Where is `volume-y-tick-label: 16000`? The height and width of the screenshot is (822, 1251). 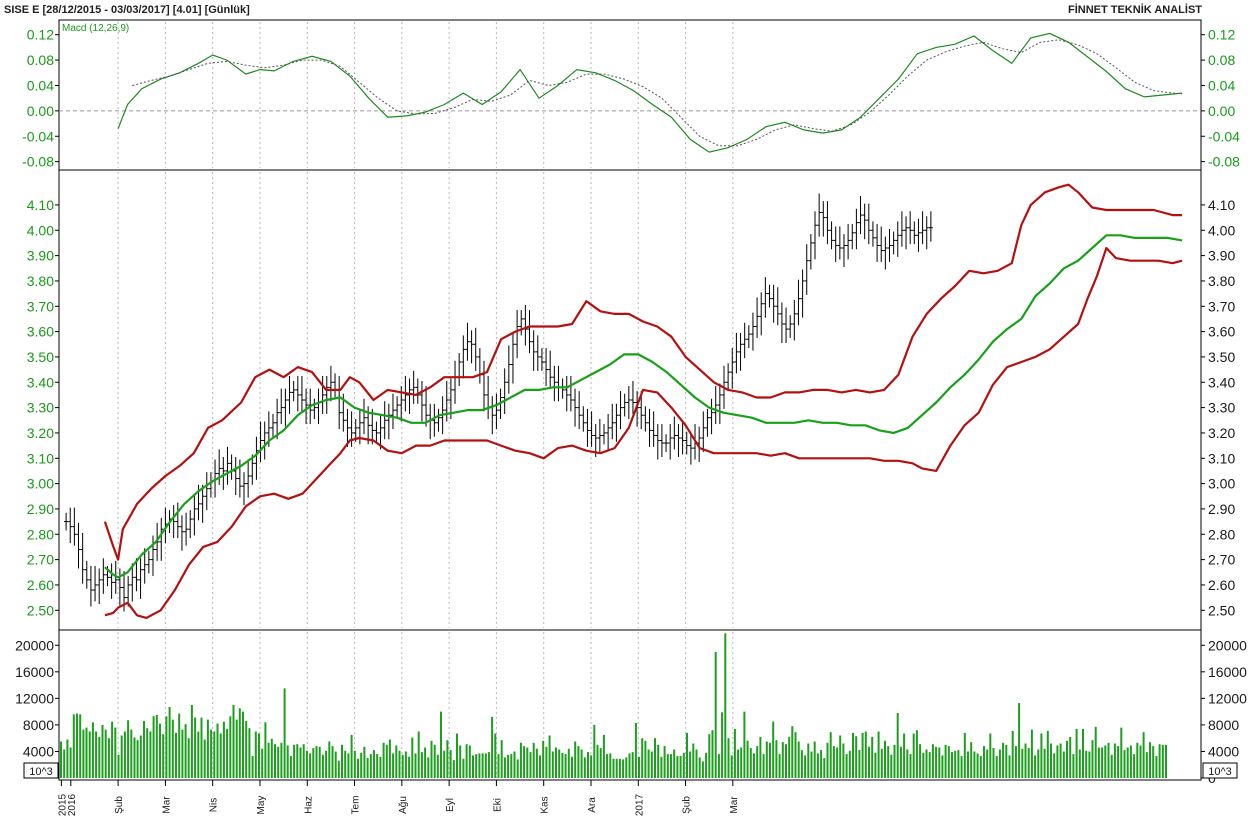
volume-y-tick-label: 16000 is located at coordinates (34, 672).